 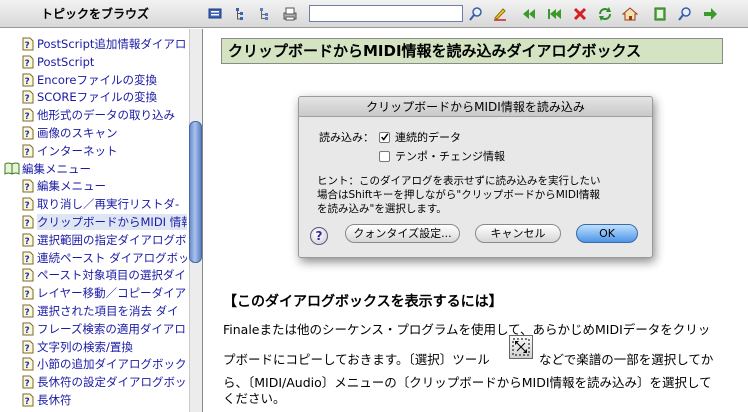 I want to click on tree-item-label: クリップボードからMIDI 情報, so click(x=112, y=222).